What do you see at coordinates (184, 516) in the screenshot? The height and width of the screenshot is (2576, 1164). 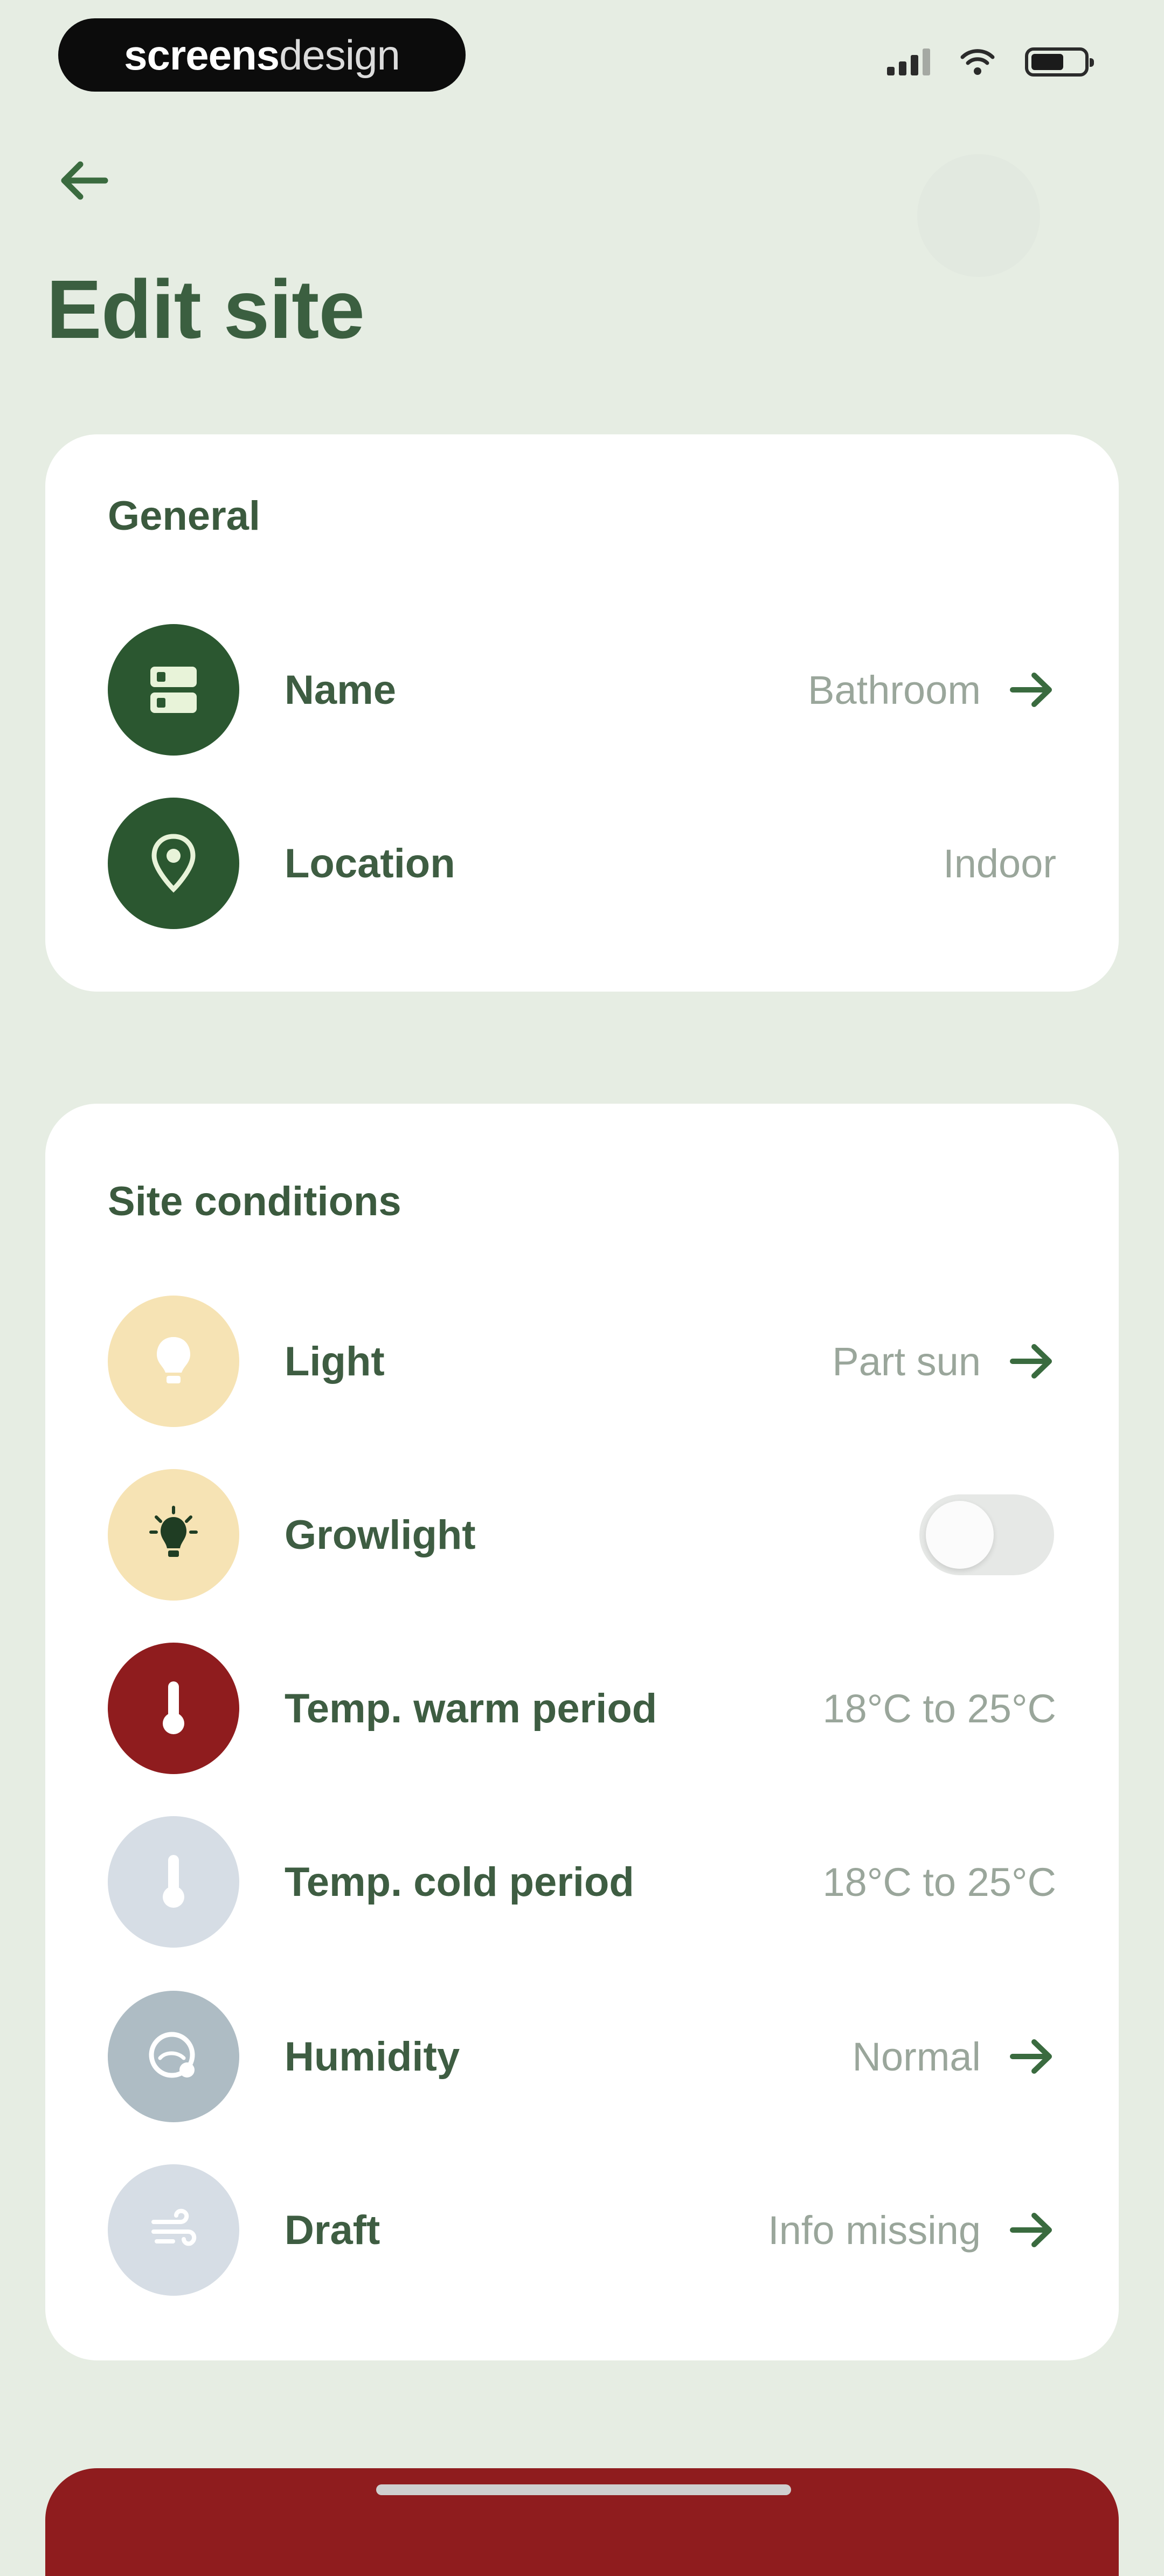 I see `general-section-title: General` at bounding box center [184, 516].